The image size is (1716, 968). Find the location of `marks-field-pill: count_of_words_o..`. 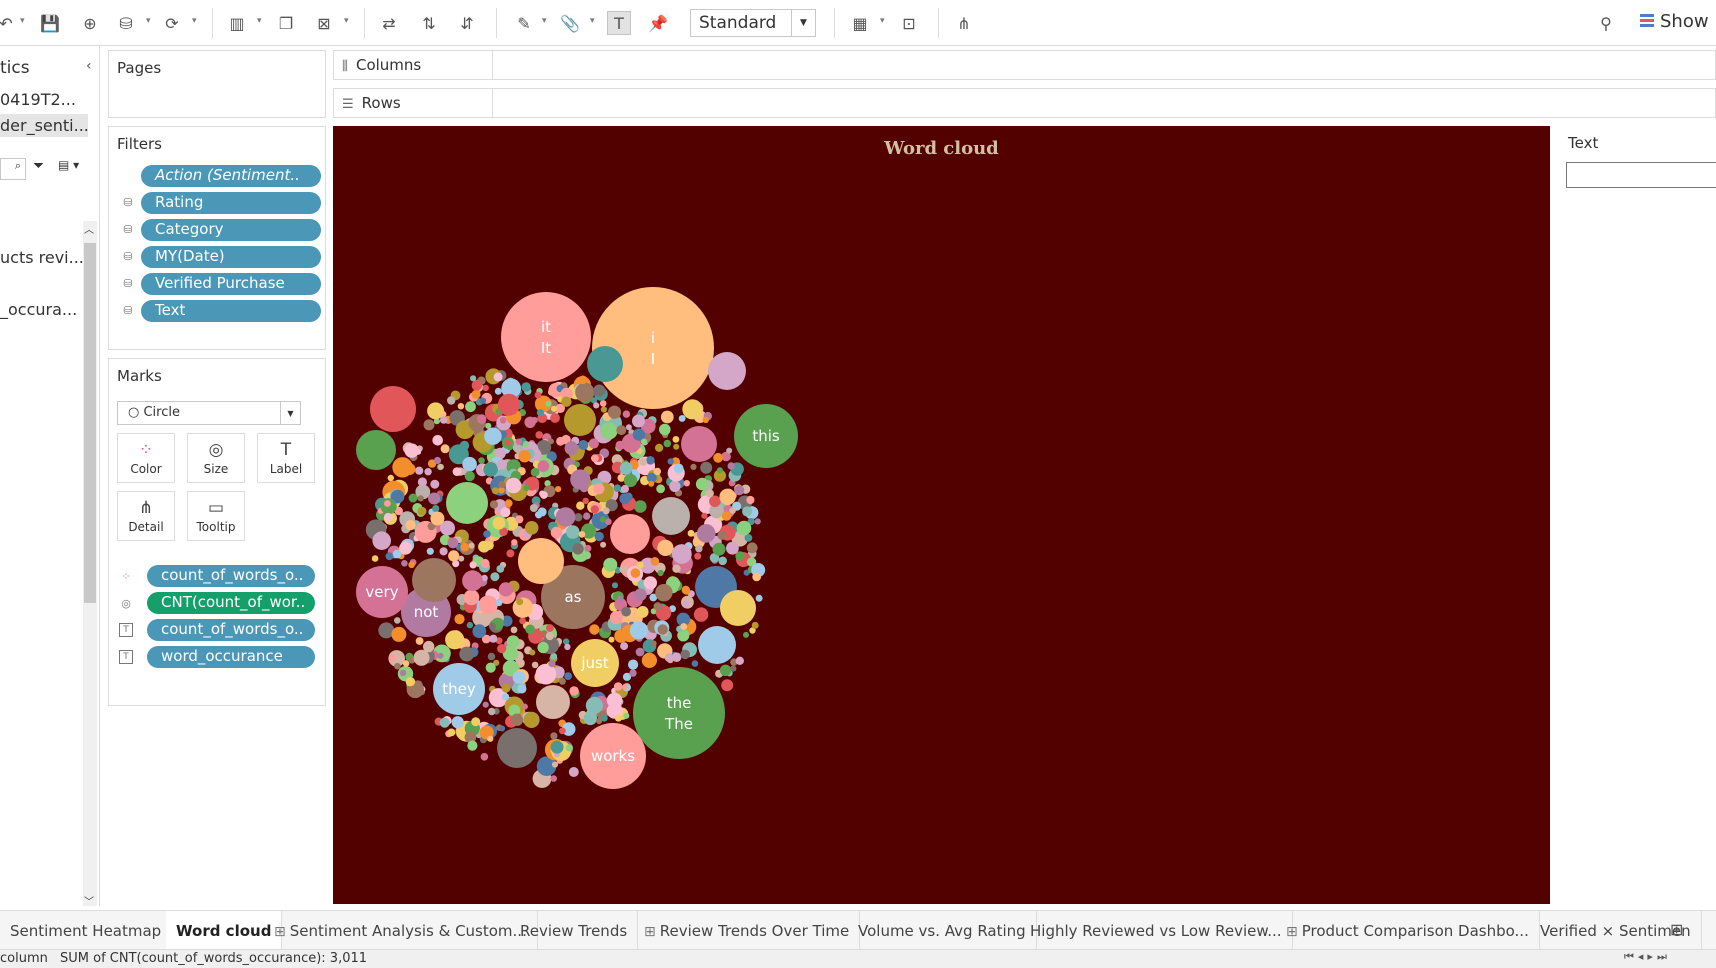

marks-field-pill: count_of_words_o.. is located at coordinates (231, 576).